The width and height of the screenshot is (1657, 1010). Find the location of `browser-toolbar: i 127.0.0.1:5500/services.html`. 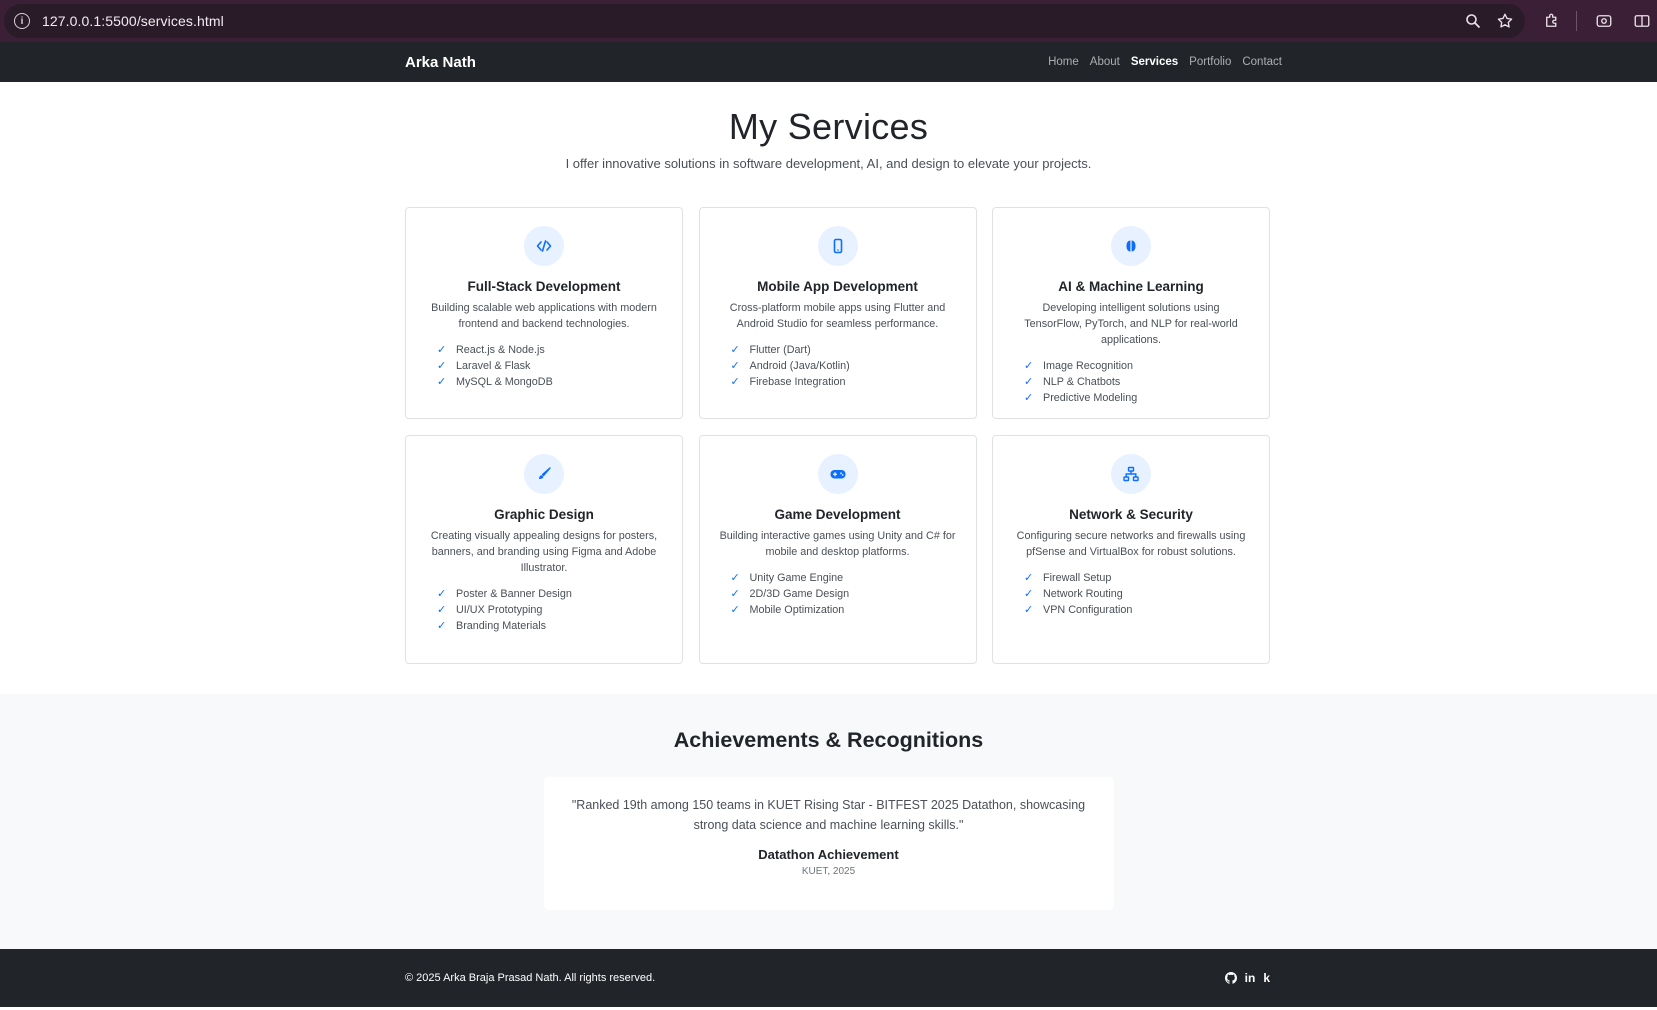

browser-toolbar: i 127.0.0.1:5500/services.html is located at coordinates (828, 21).